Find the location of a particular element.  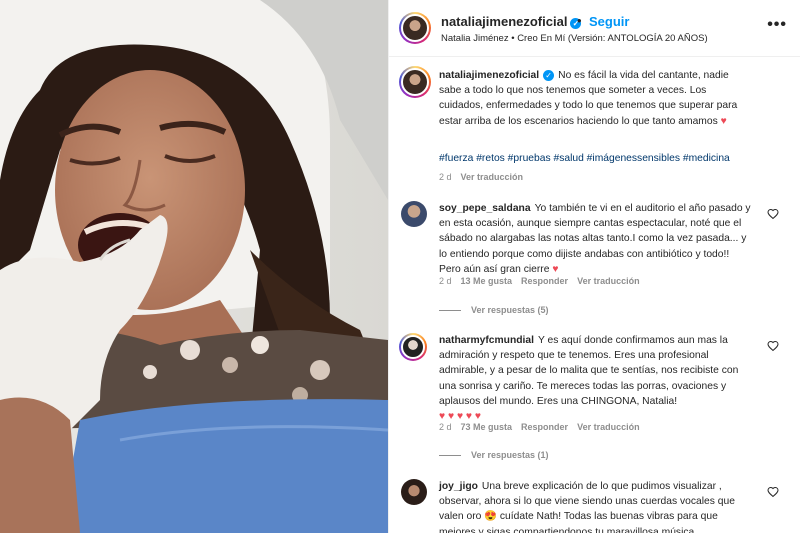

comment-username: joy_jigo is located at coordinates (458, 486).